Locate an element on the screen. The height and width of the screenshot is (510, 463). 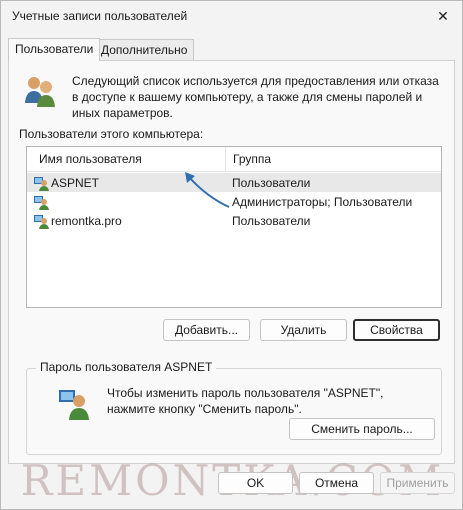
window-title: Учетные записи пользователей is located at coordinates (100, 16).